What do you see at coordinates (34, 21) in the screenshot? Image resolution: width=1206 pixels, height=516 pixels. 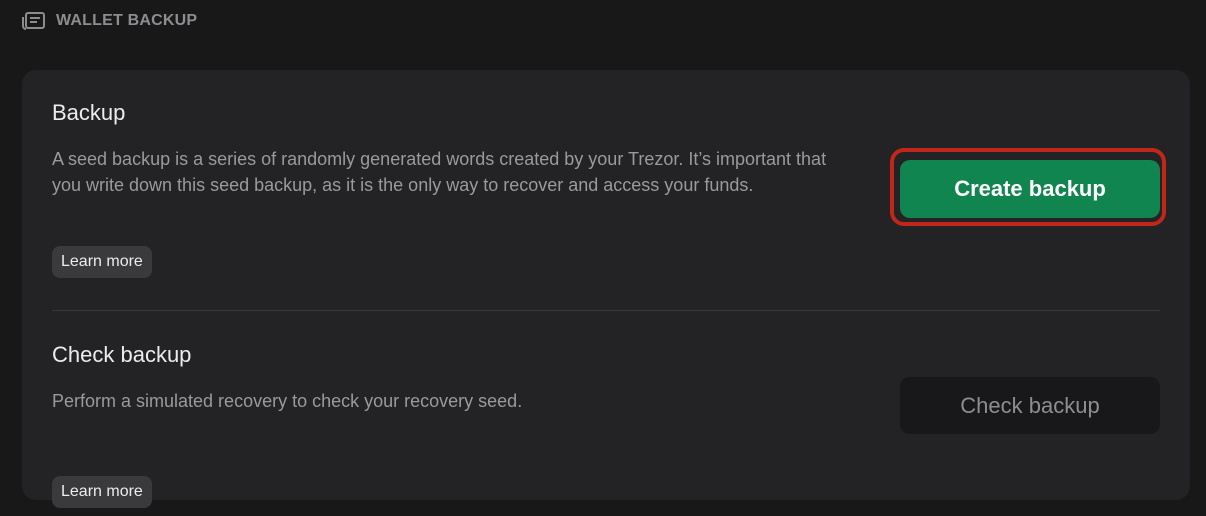 I see `backup-list-icon` at bounding box center [34, 21].